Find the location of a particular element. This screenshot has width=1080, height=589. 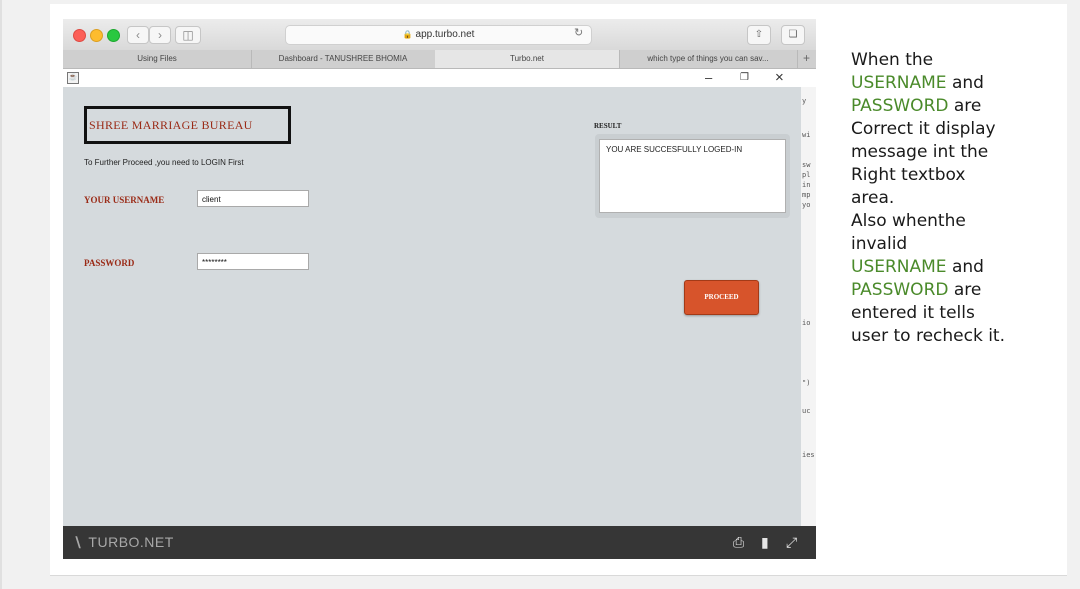

code-fragment: ") is located at coordinates (806, 383).